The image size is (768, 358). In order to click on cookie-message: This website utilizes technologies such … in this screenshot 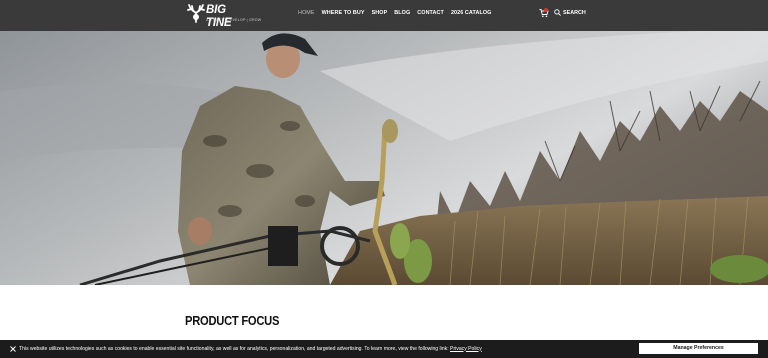, I will do `click(250, 349)`.